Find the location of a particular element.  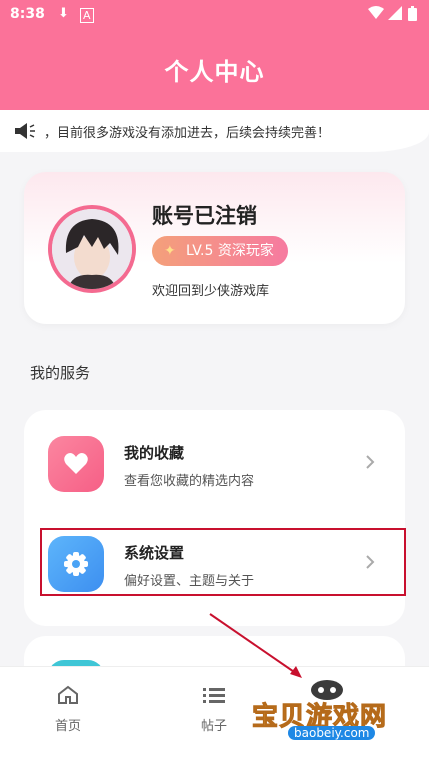

battery-icon is located at coordinates (412, 15).